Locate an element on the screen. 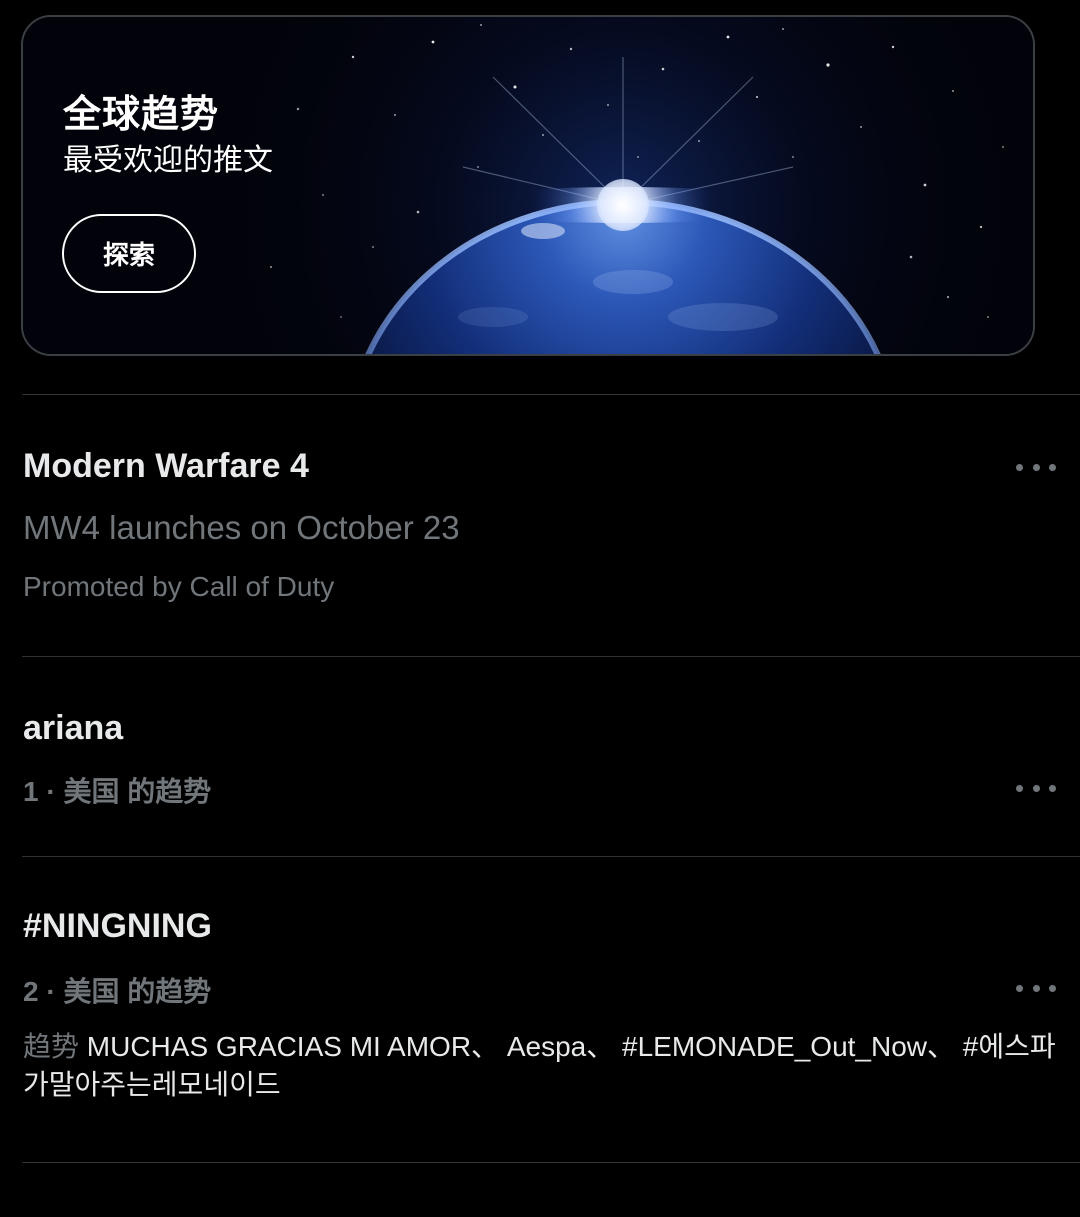 The image size is (1080, 1217). trend-title: ariana is located at coordinates (73, 728).